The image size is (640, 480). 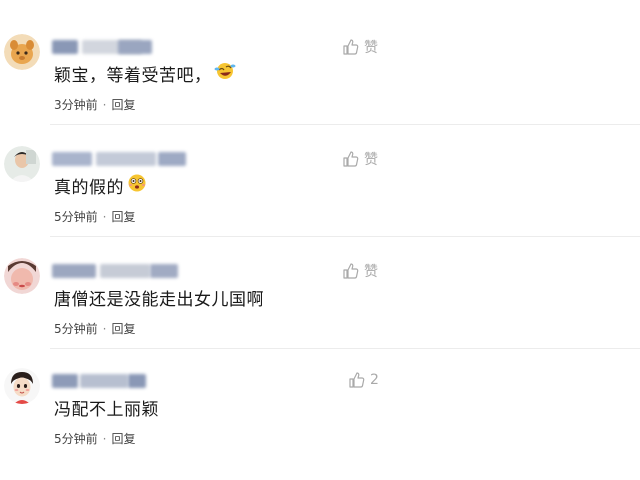 I want to click on surprised-emoji, so click(x=137, y=185).